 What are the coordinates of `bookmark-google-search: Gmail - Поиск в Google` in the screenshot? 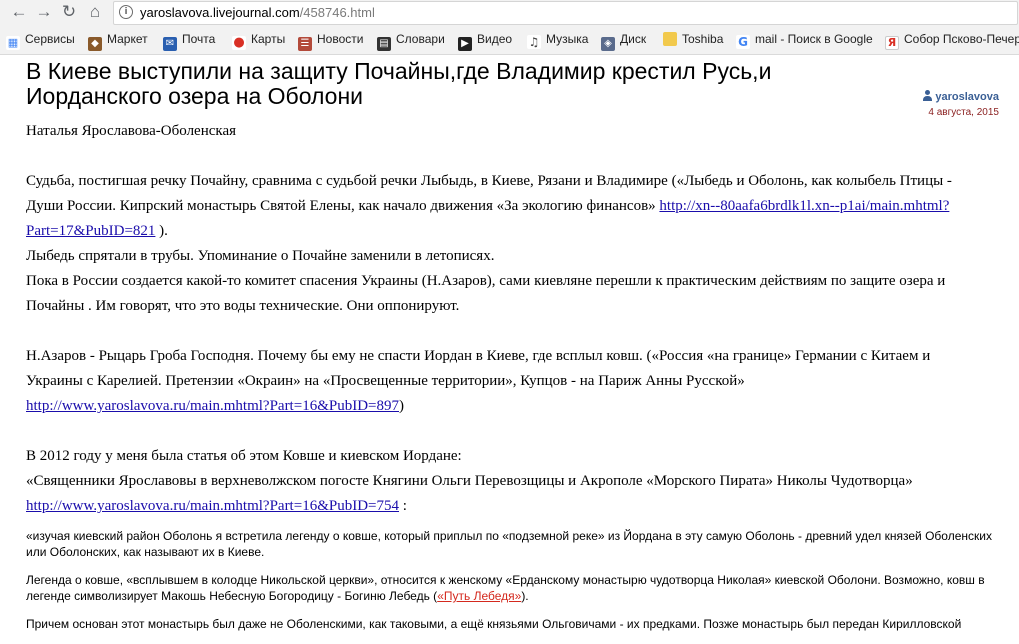 It's located at (804, 39).